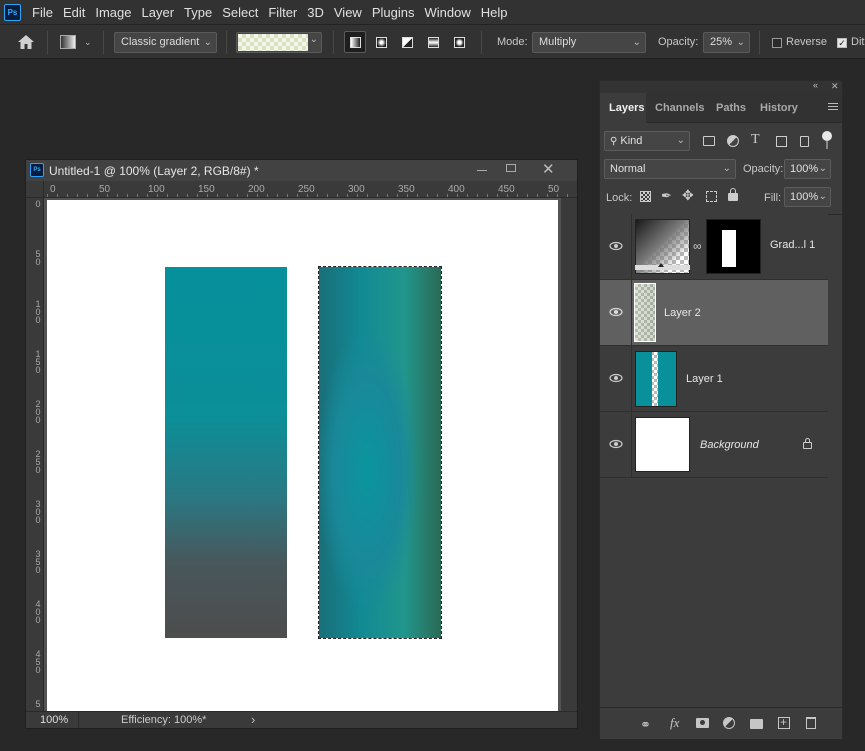 The width and height of the screenshot is (865, 751). Describe the element at coordinates (784, 722) in the screenshot. I see `new-layer-icon: +` at that location.